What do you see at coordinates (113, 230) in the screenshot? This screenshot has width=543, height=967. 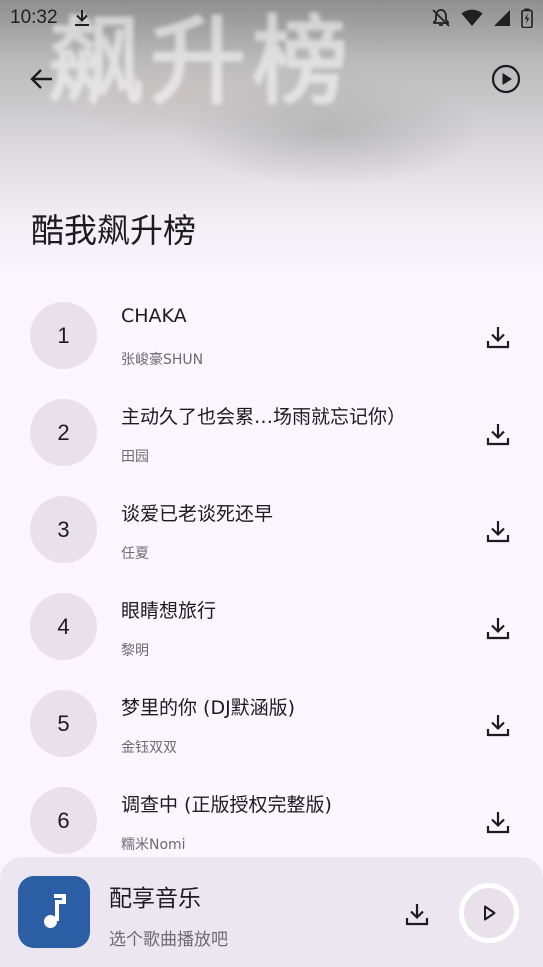 I see `page-title: 酷我飙升榜` at bounding box center [113, 230].